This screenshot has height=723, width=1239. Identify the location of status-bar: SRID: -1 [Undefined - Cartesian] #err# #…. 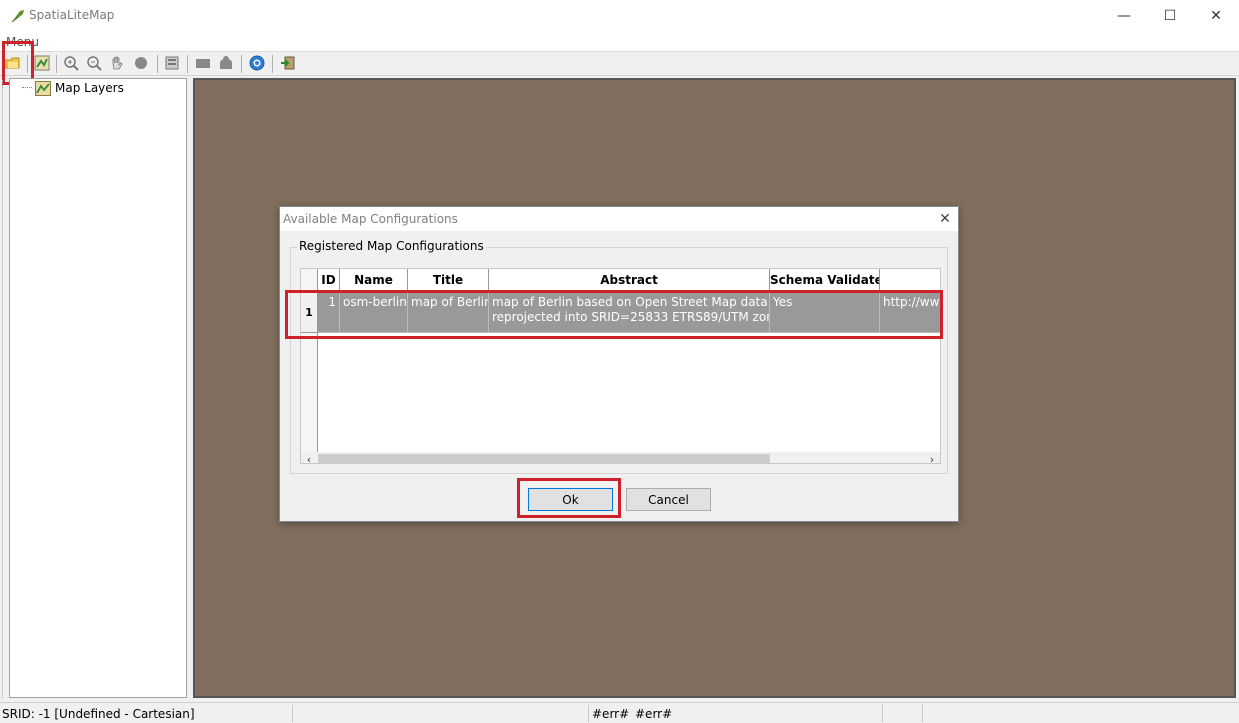
(619, 712).